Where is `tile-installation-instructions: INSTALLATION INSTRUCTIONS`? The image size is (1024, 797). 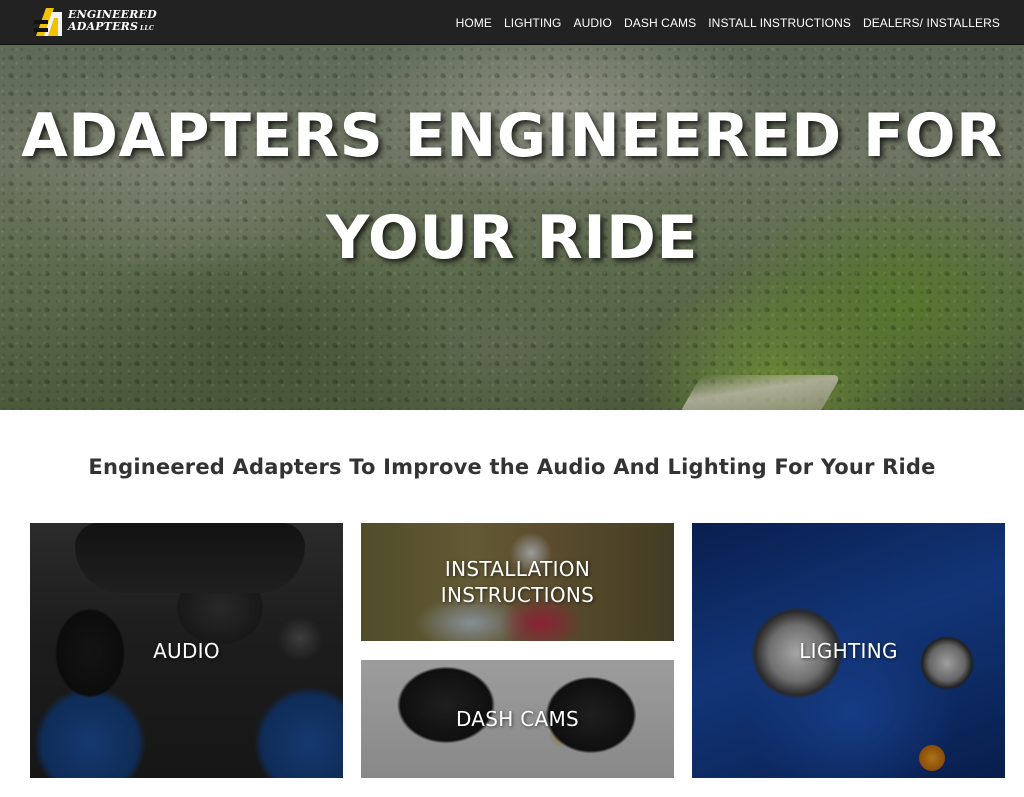 tile-installation-instructions: INSTALLATION INSTRUCTIONS is located at coordinates (517, 582).